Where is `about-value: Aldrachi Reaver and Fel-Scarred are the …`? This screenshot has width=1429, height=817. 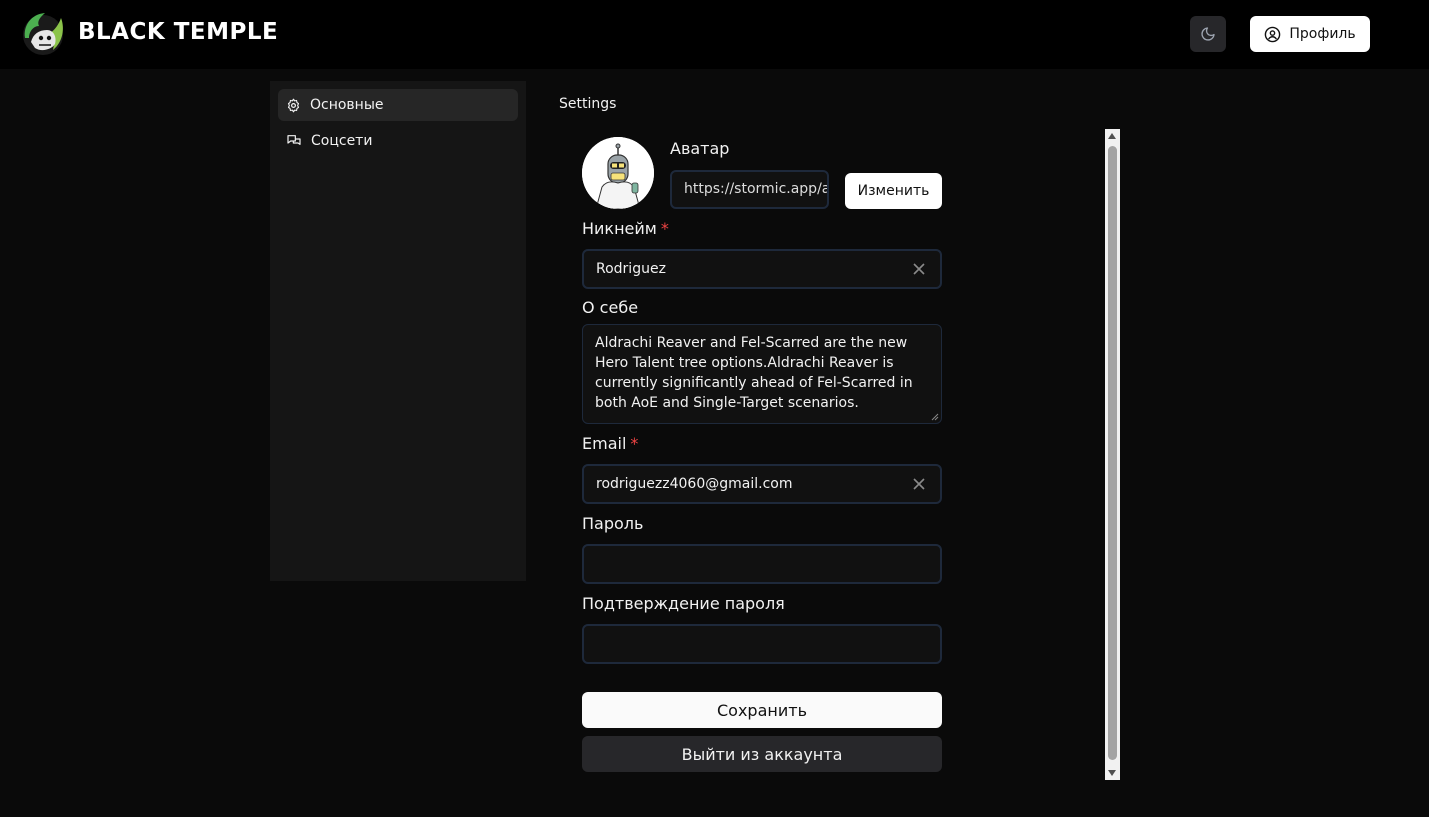
about-value: Aldrachi Reaver and Fel-Scarred are the … is located at coordinates (754, 373).